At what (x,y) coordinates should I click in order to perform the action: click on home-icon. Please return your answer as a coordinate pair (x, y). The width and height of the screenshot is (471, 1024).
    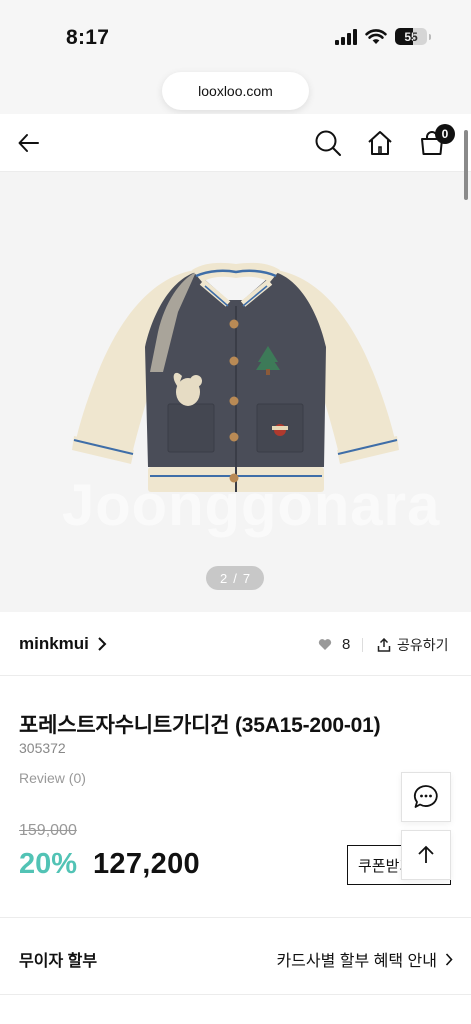
    Looking at the image, I should click on (380, 143).